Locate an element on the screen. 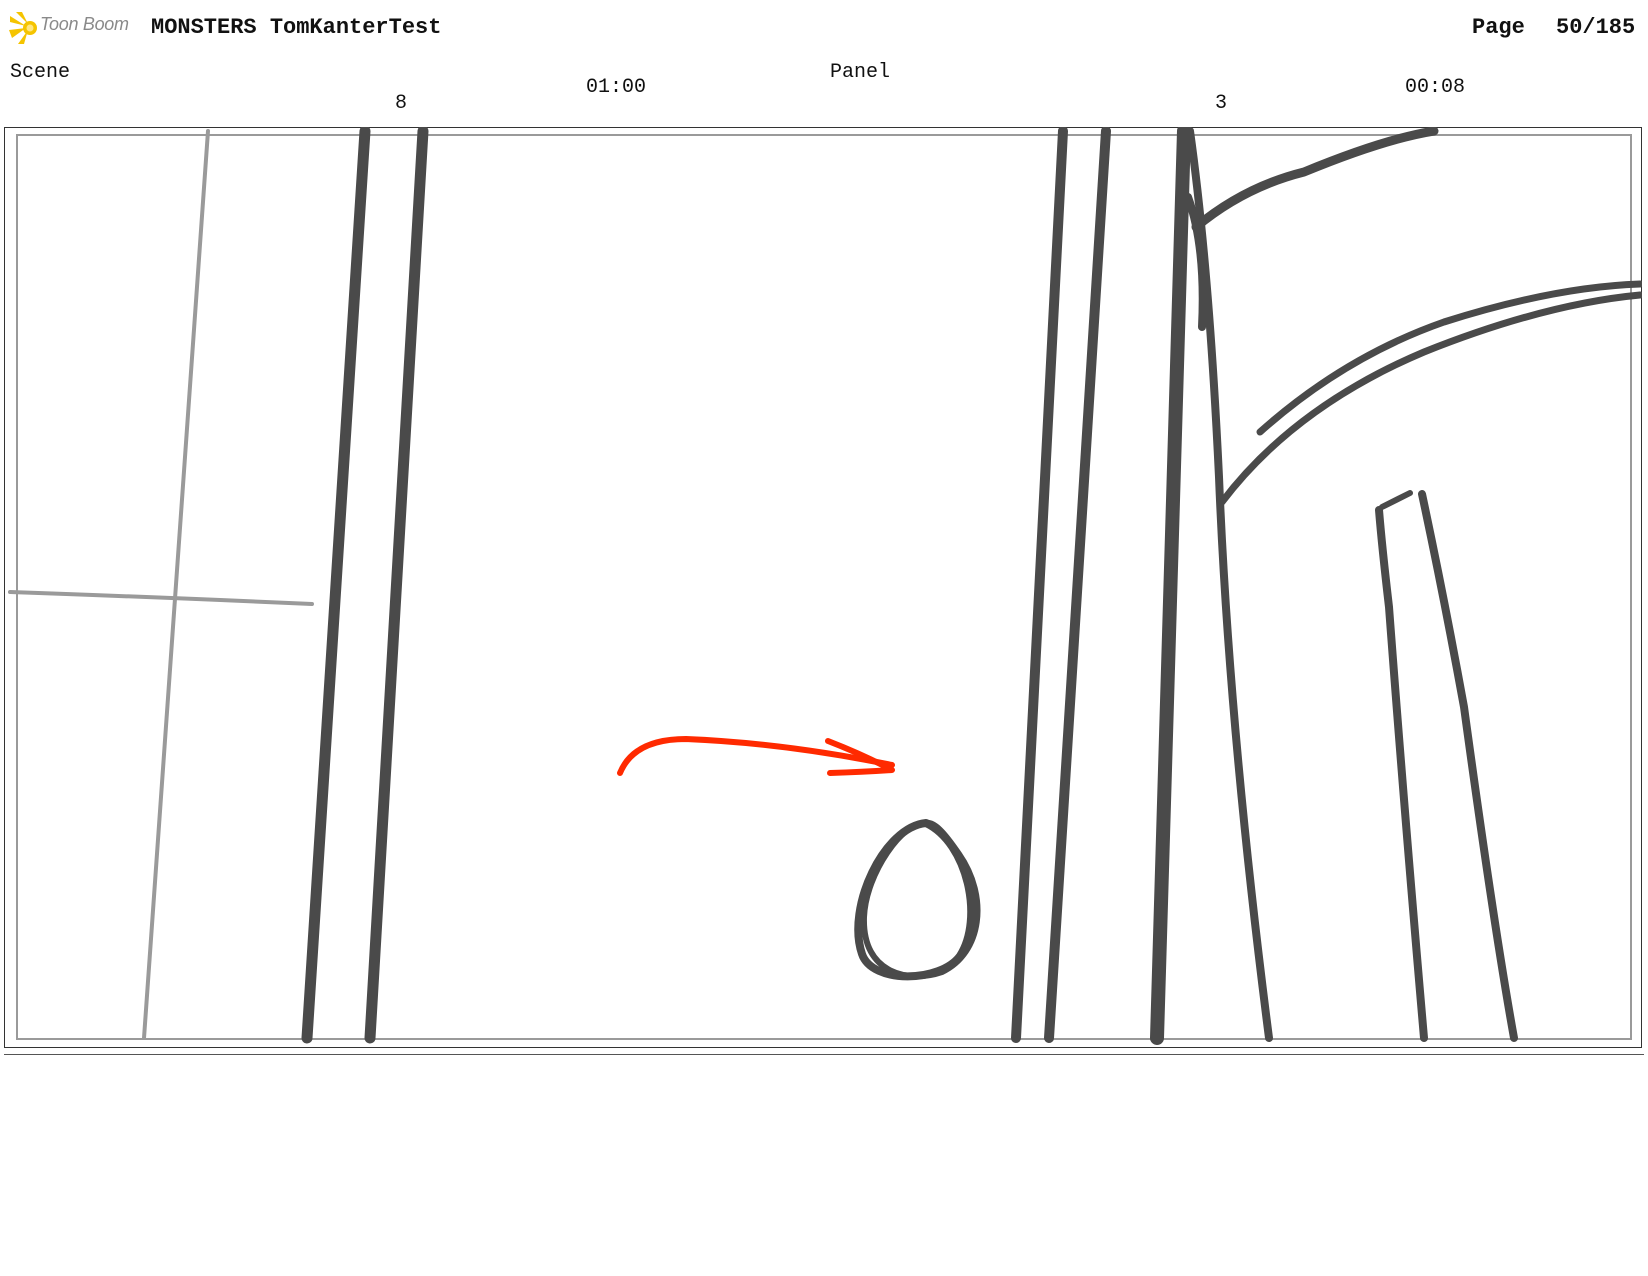 The width and height of the screenshot is (1648, 1276). scene-duration: 01:00 is located at coordinates (616, 87).